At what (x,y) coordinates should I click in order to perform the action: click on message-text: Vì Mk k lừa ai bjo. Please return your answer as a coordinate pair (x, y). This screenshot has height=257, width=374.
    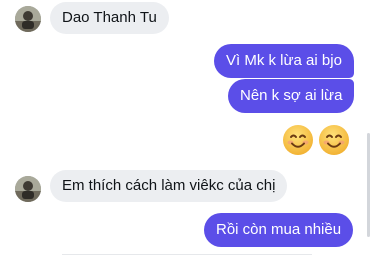
    Looking at the image, I should click on (284, 60).